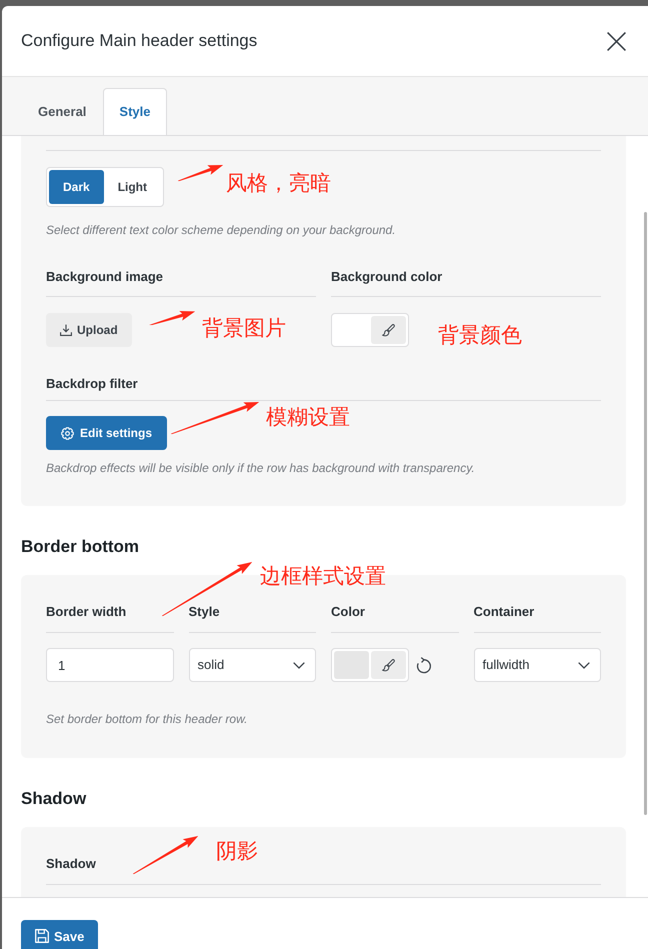  Describe the element at coordinates (308, 417) in the screenshot. I see `annotation-label: 模糊设置` at that location.